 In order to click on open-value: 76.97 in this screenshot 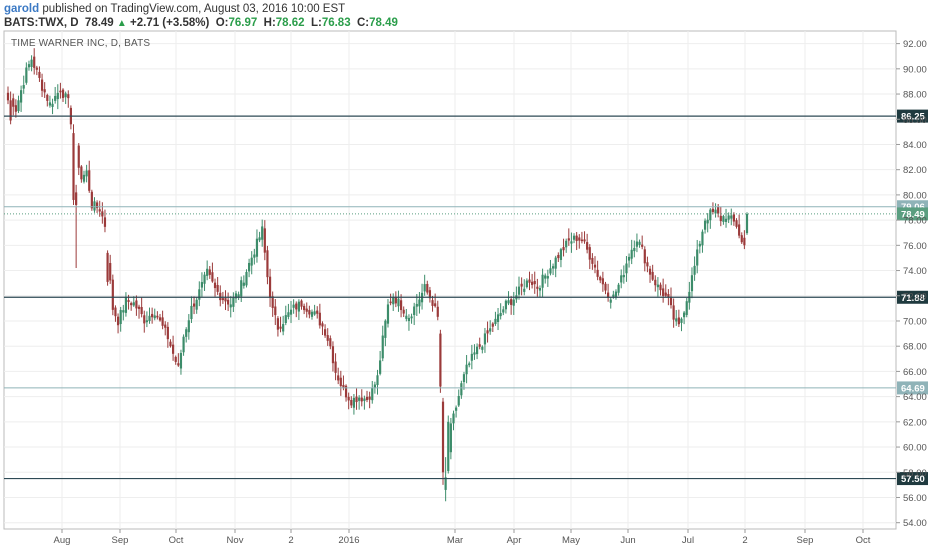, I will do `click(243, 23)`.